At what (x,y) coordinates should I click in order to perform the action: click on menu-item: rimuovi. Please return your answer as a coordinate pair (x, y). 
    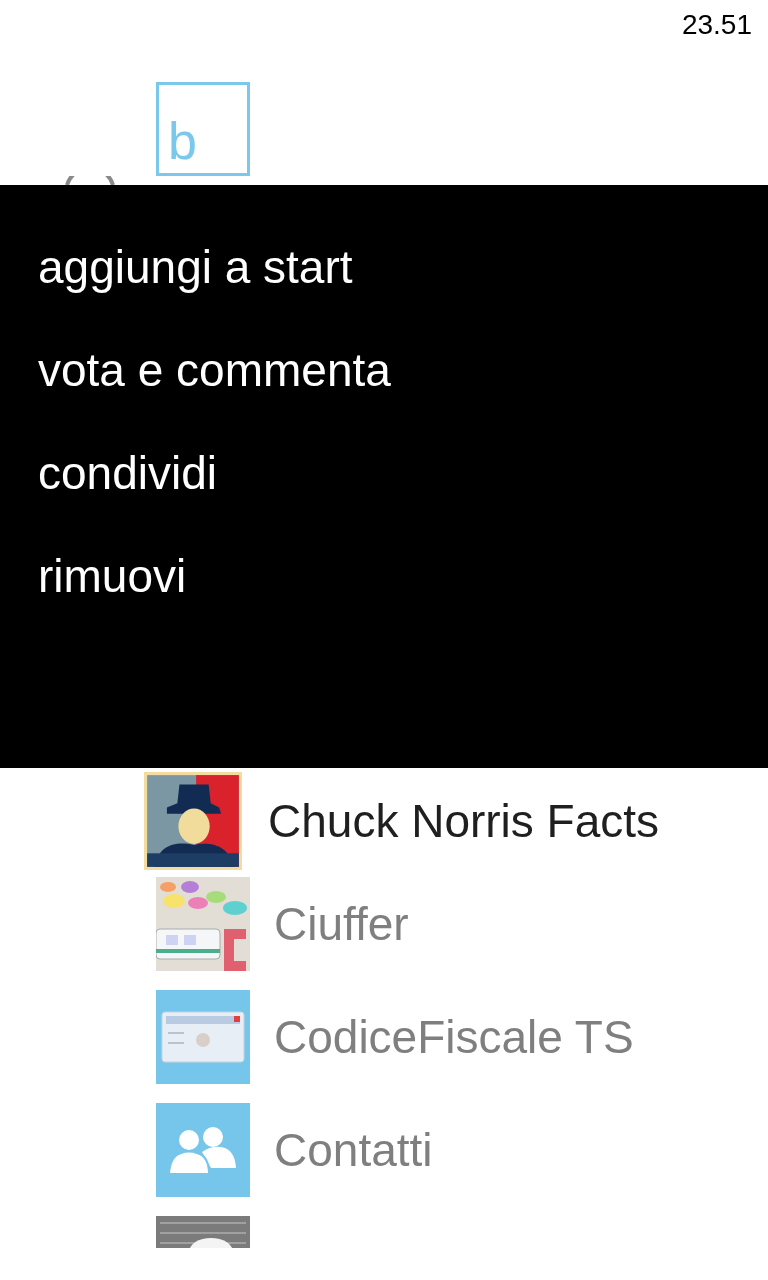
    Looking at the image, I should click on (112, 576).